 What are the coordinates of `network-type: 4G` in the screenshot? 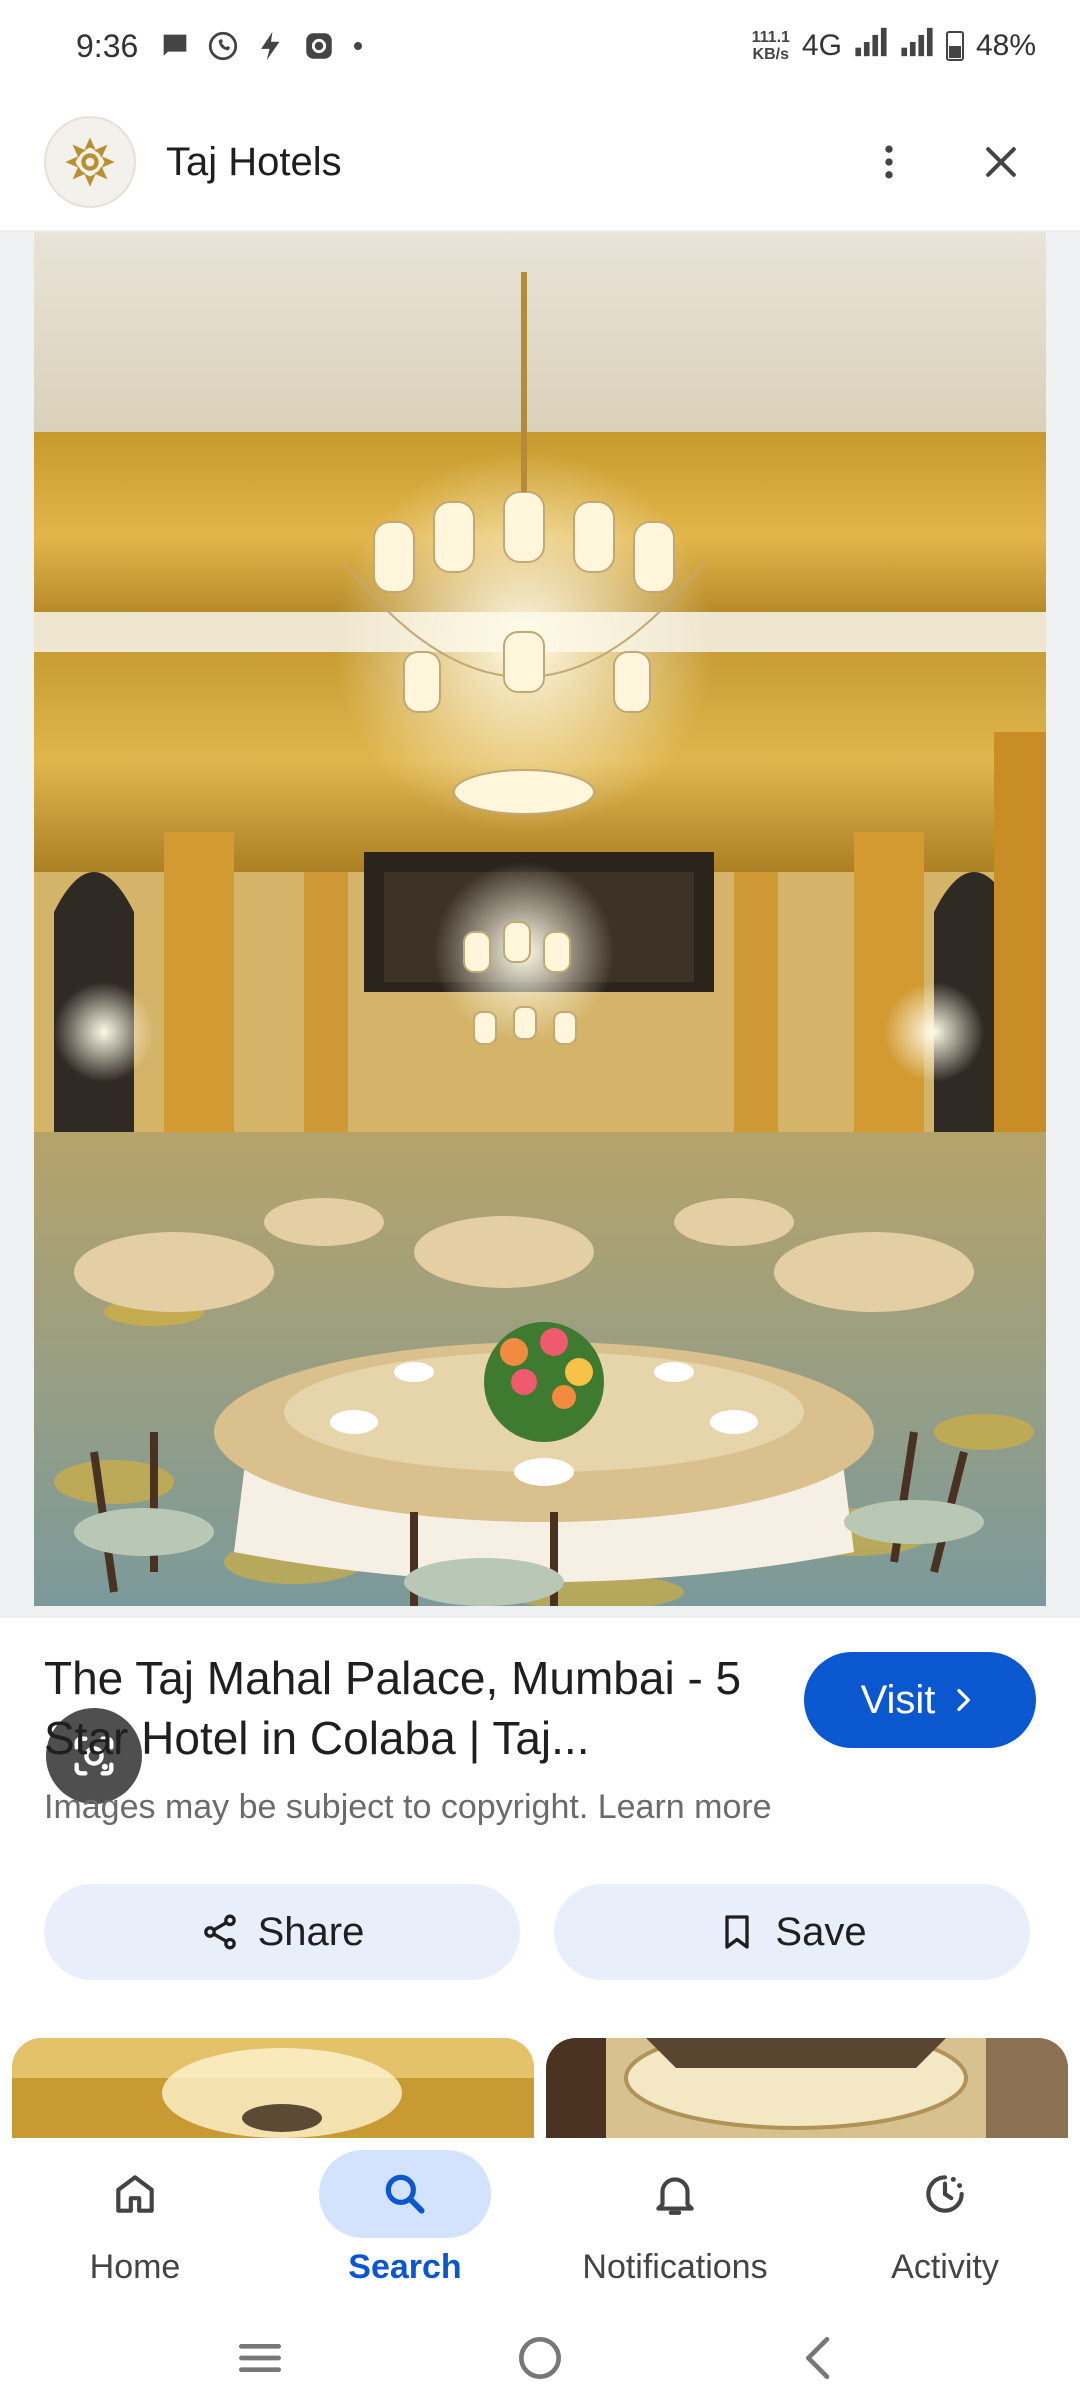 It's located at (821, 45).